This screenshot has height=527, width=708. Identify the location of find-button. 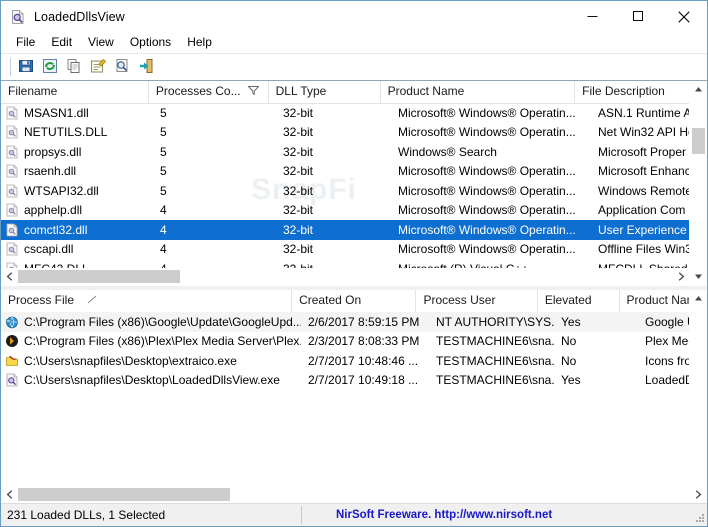
(122, 67).